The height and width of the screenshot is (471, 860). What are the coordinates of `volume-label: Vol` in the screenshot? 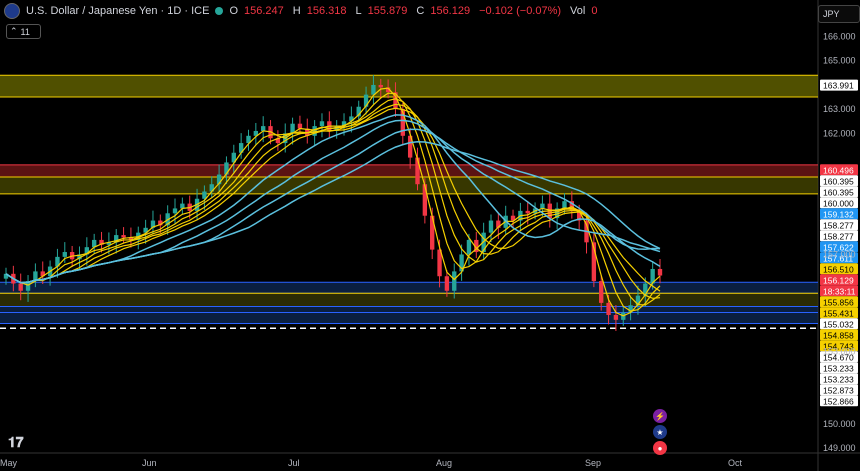 It's located at (578, 11).